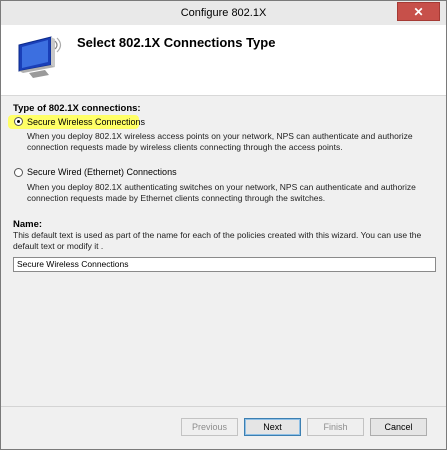 Image resolution: width=447 pixels, height=450 pixels. Describe the element at coordinates (398, 427) in the screenshot. I see `cancel-button: Cancel` at that location.